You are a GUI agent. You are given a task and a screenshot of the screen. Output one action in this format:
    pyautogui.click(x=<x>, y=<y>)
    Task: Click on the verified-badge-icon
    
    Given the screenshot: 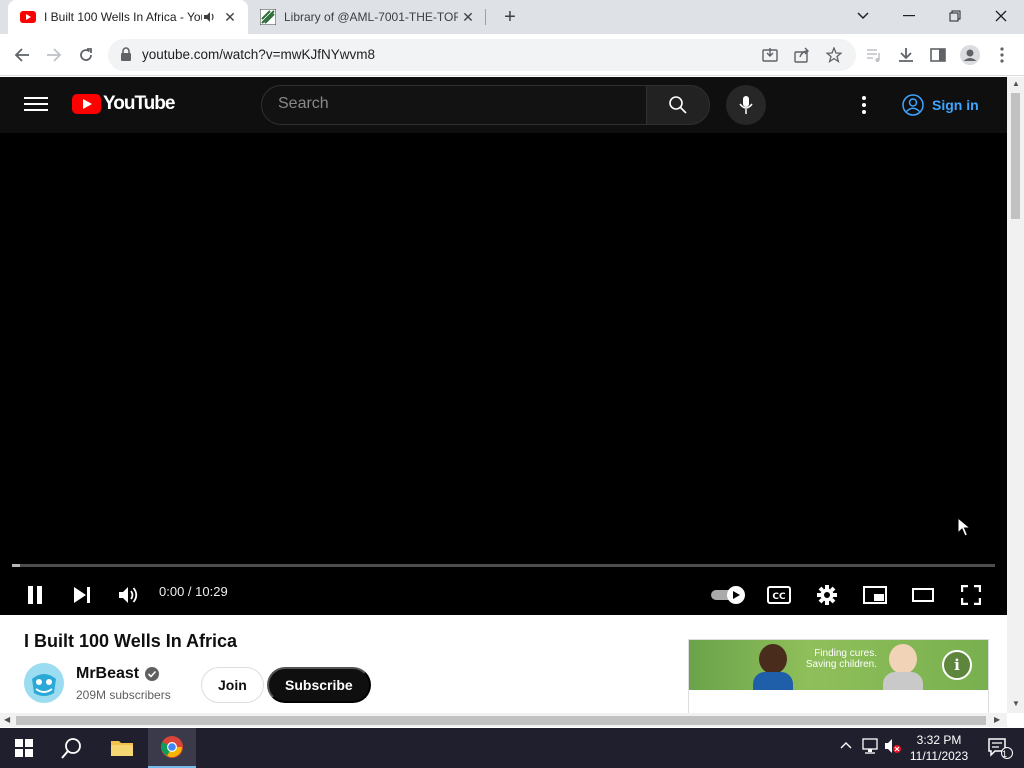 What is the action you would take?
    pyautogui.click(x=152, y=674)
    